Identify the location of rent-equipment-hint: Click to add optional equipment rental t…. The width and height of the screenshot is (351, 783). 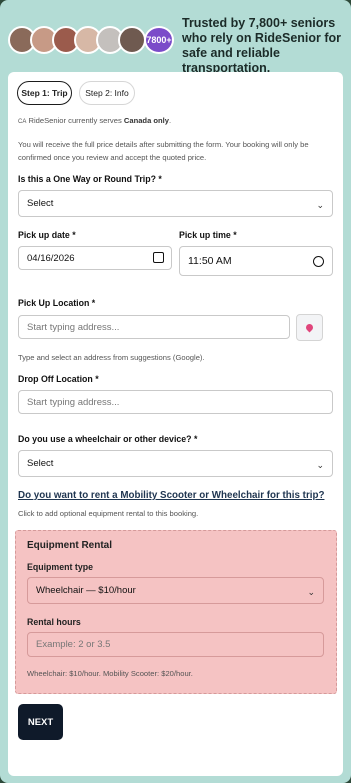
(108, 513).